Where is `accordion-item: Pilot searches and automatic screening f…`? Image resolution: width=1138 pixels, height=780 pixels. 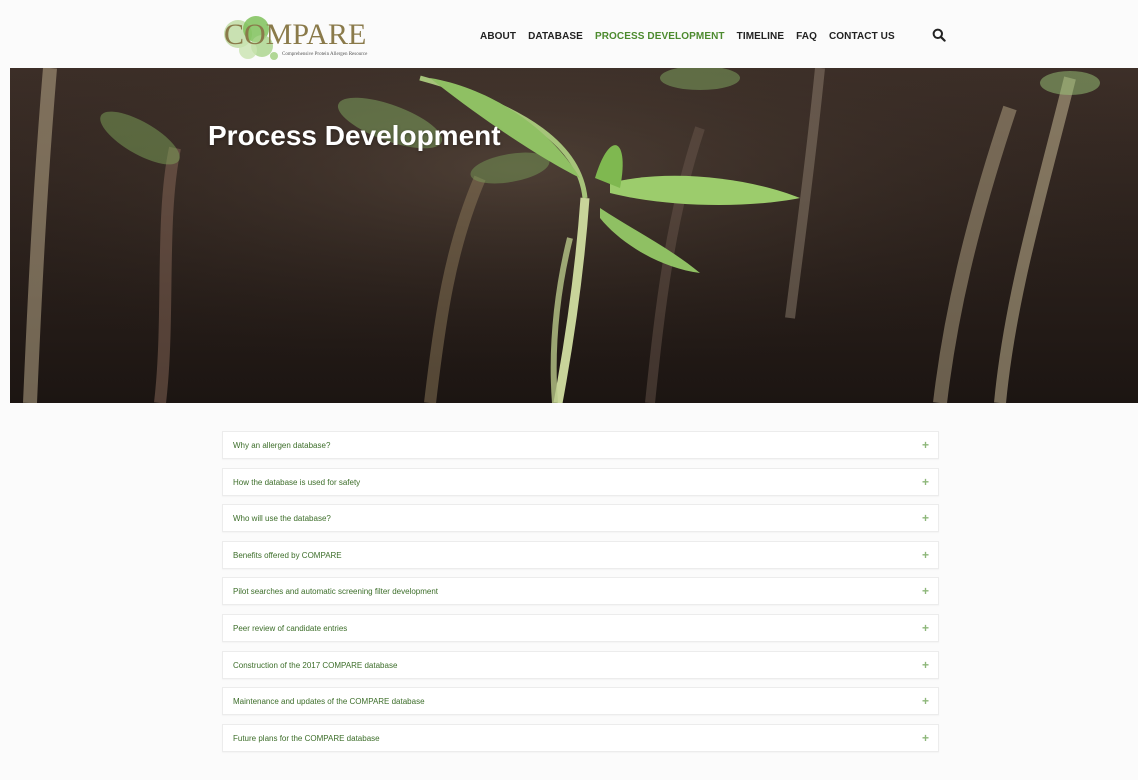
accordion-item: Pilot searches and automatic screening f… is located at coordinates (580, 591).